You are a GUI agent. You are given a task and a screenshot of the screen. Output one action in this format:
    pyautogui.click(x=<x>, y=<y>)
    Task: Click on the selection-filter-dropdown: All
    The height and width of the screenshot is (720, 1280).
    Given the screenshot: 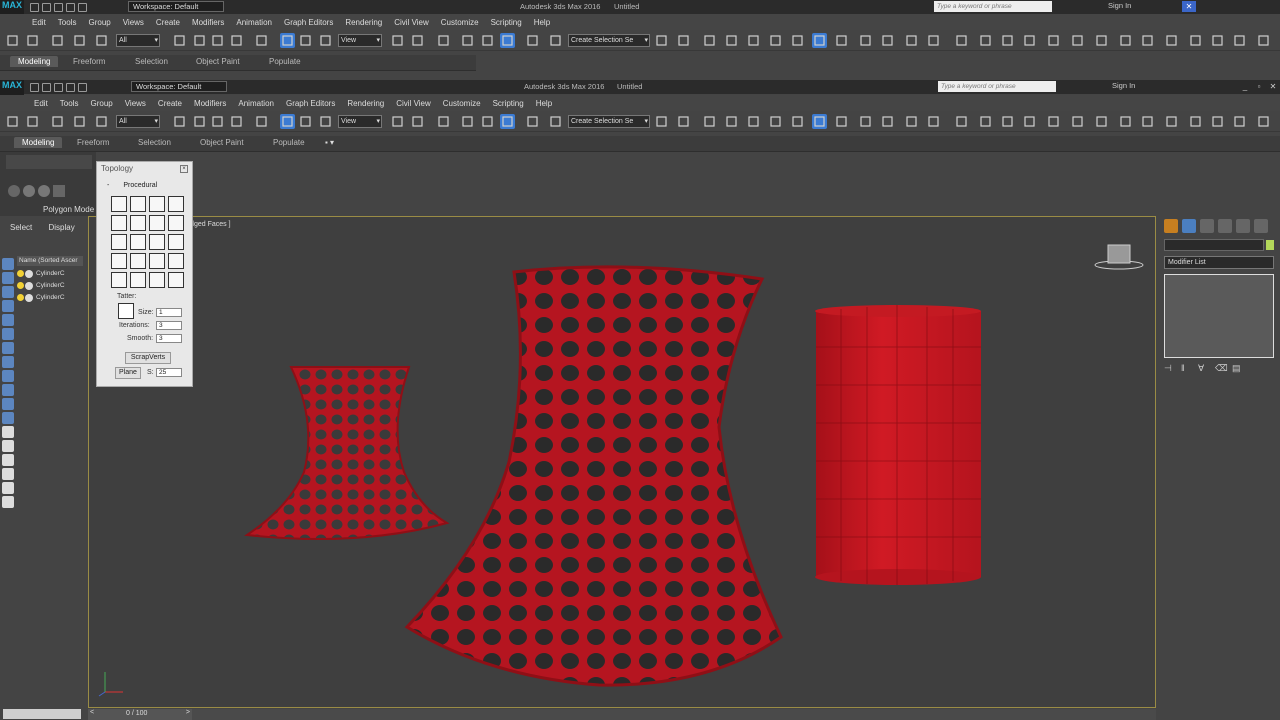 What is the action you would take?
    pyautogui.click(x=138, y=121)
    